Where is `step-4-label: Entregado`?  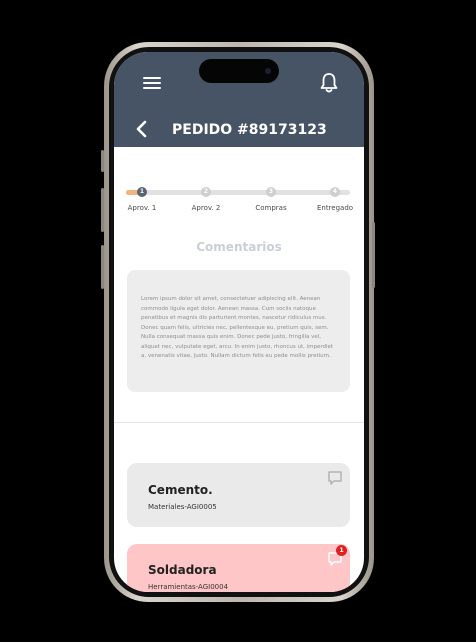 step-4-label: Entregado is located at coordinates (335, 208).